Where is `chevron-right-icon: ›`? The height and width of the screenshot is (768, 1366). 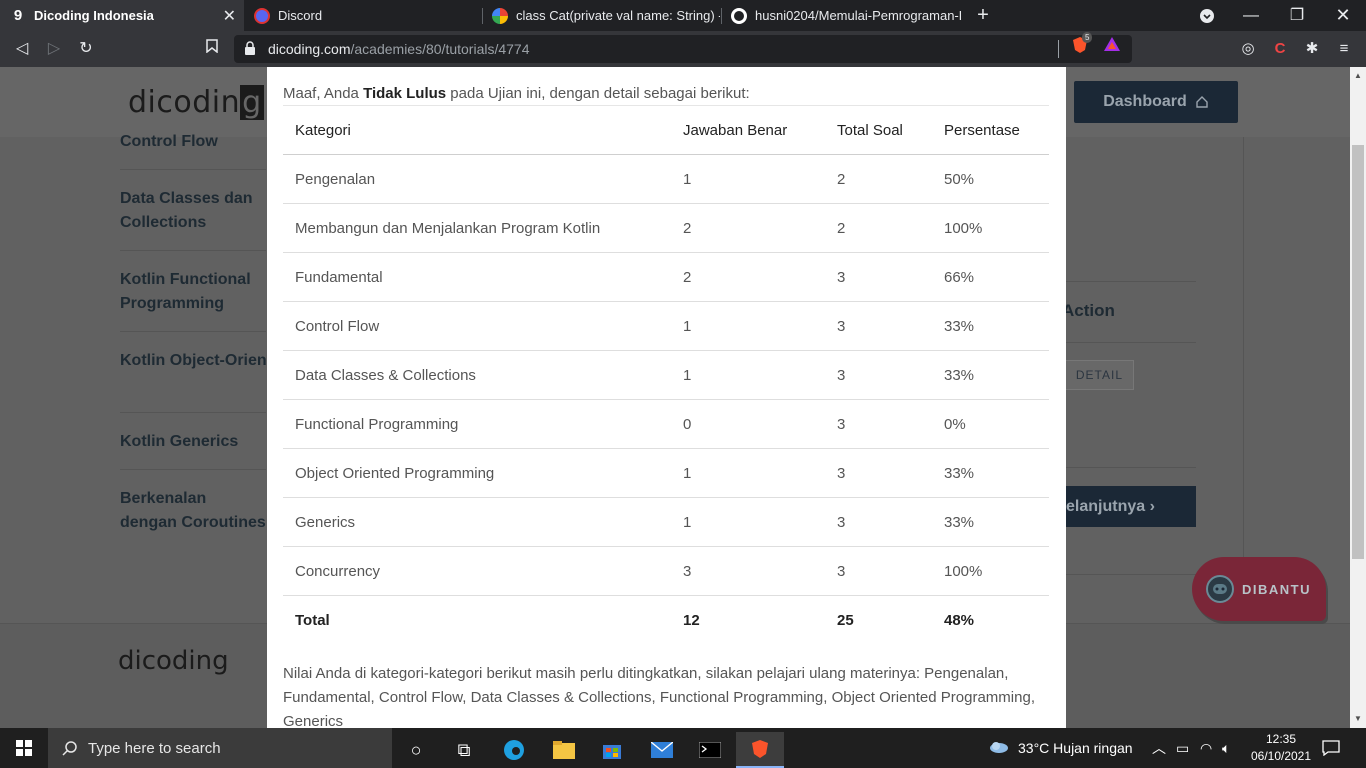
chevron-right-icon: › is located at coordinates (1152, 506).